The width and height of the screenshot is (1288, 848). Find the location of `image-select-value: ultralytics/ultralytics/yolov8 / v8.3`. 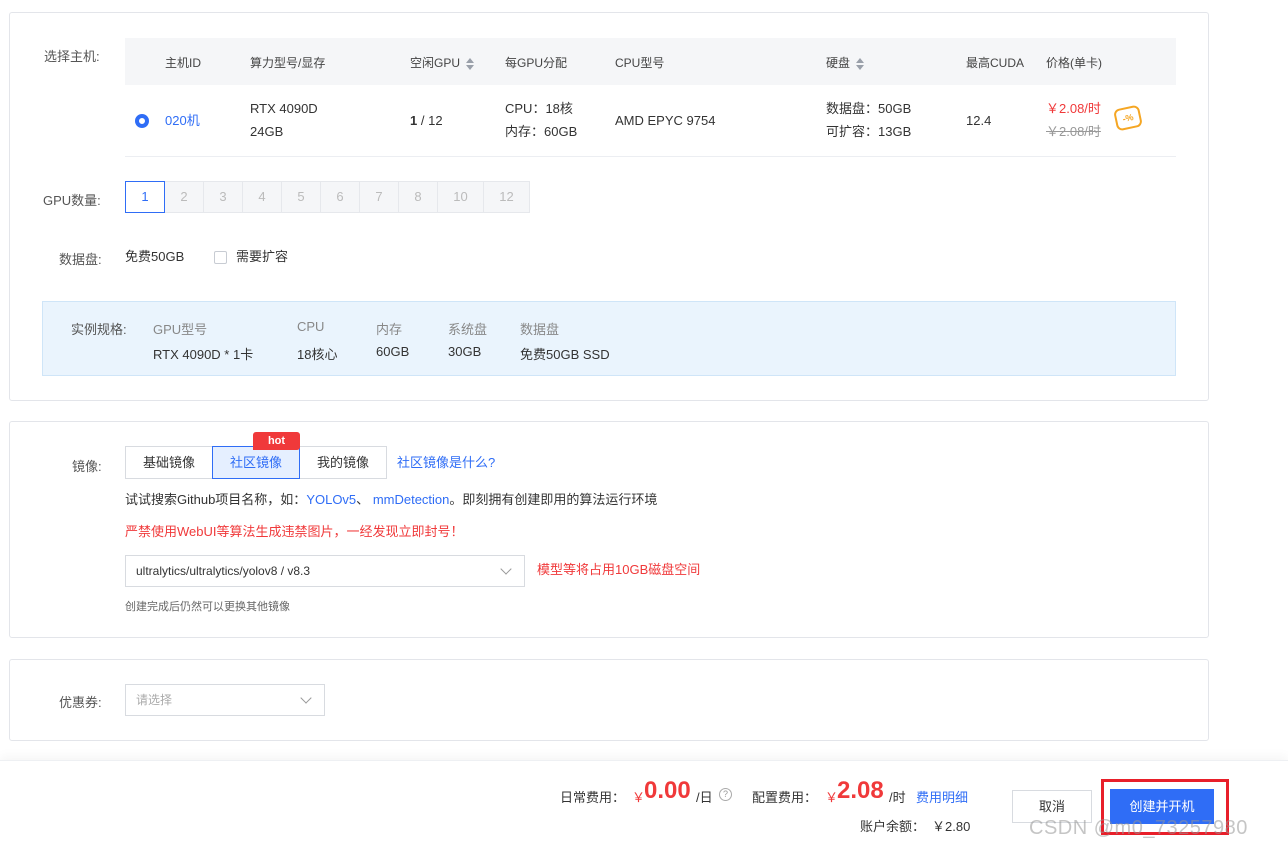

image-select-value: ultralytics/ultralytics/yolov8 / v8.3 is located at coordinates (223, 571).